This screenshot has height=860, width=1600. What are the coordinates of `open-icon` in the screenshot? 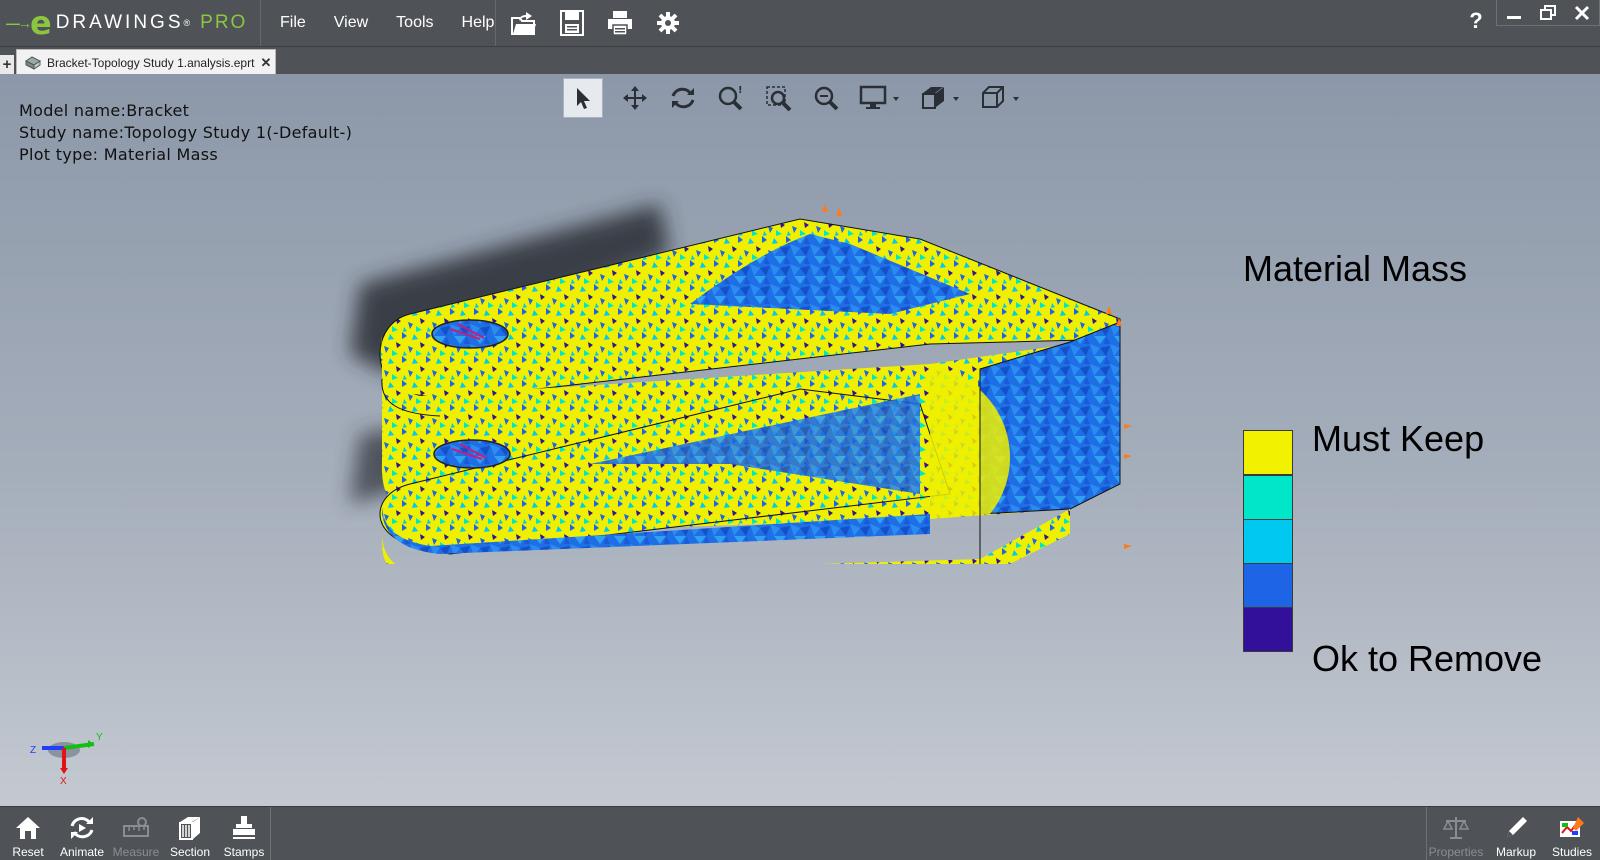 It's located at (524, 23).